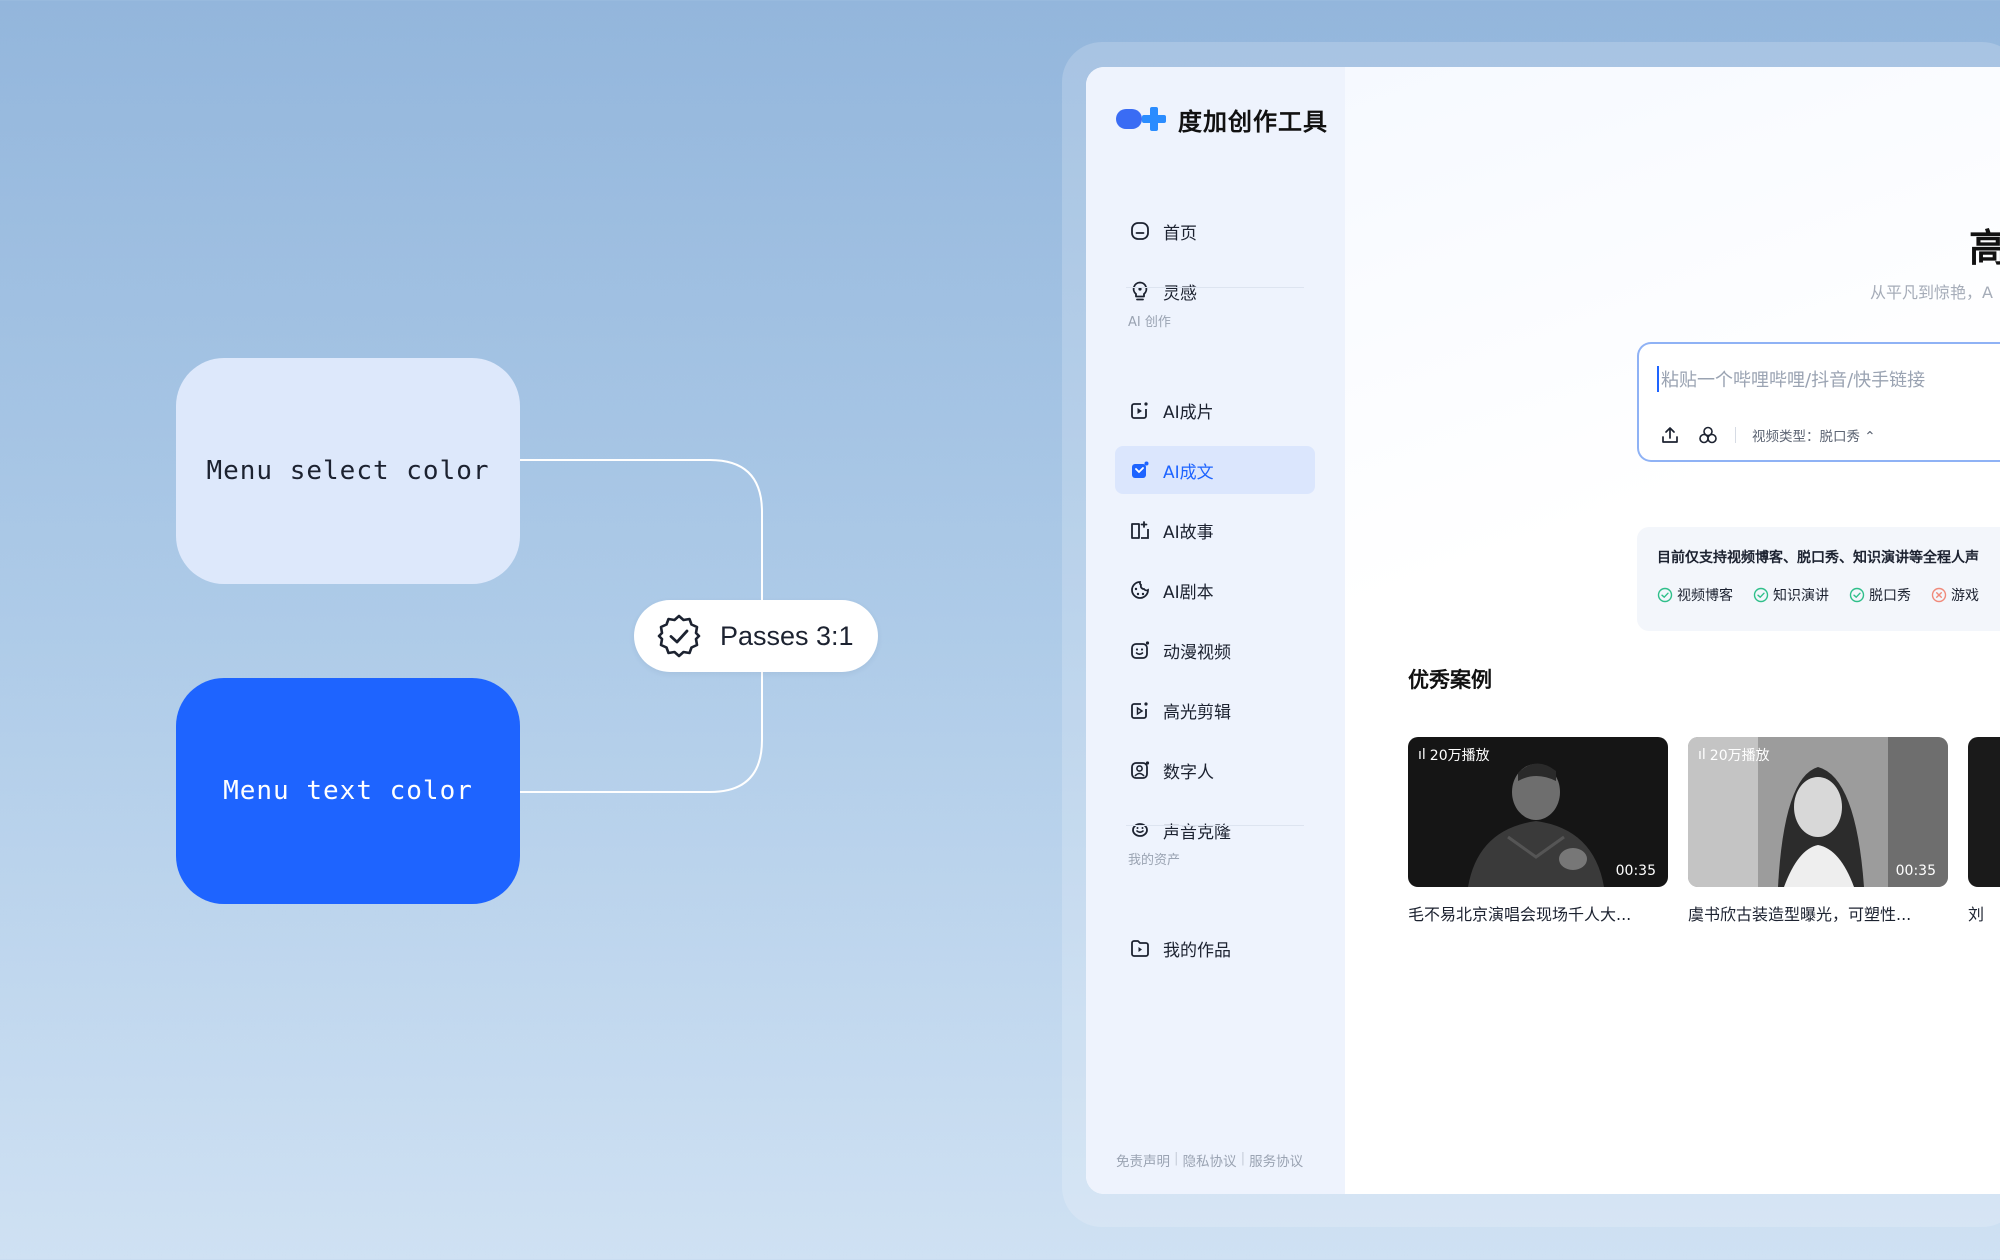  I want to click on sidebar-item-my-works: 我的作品, so click(1215, 948).